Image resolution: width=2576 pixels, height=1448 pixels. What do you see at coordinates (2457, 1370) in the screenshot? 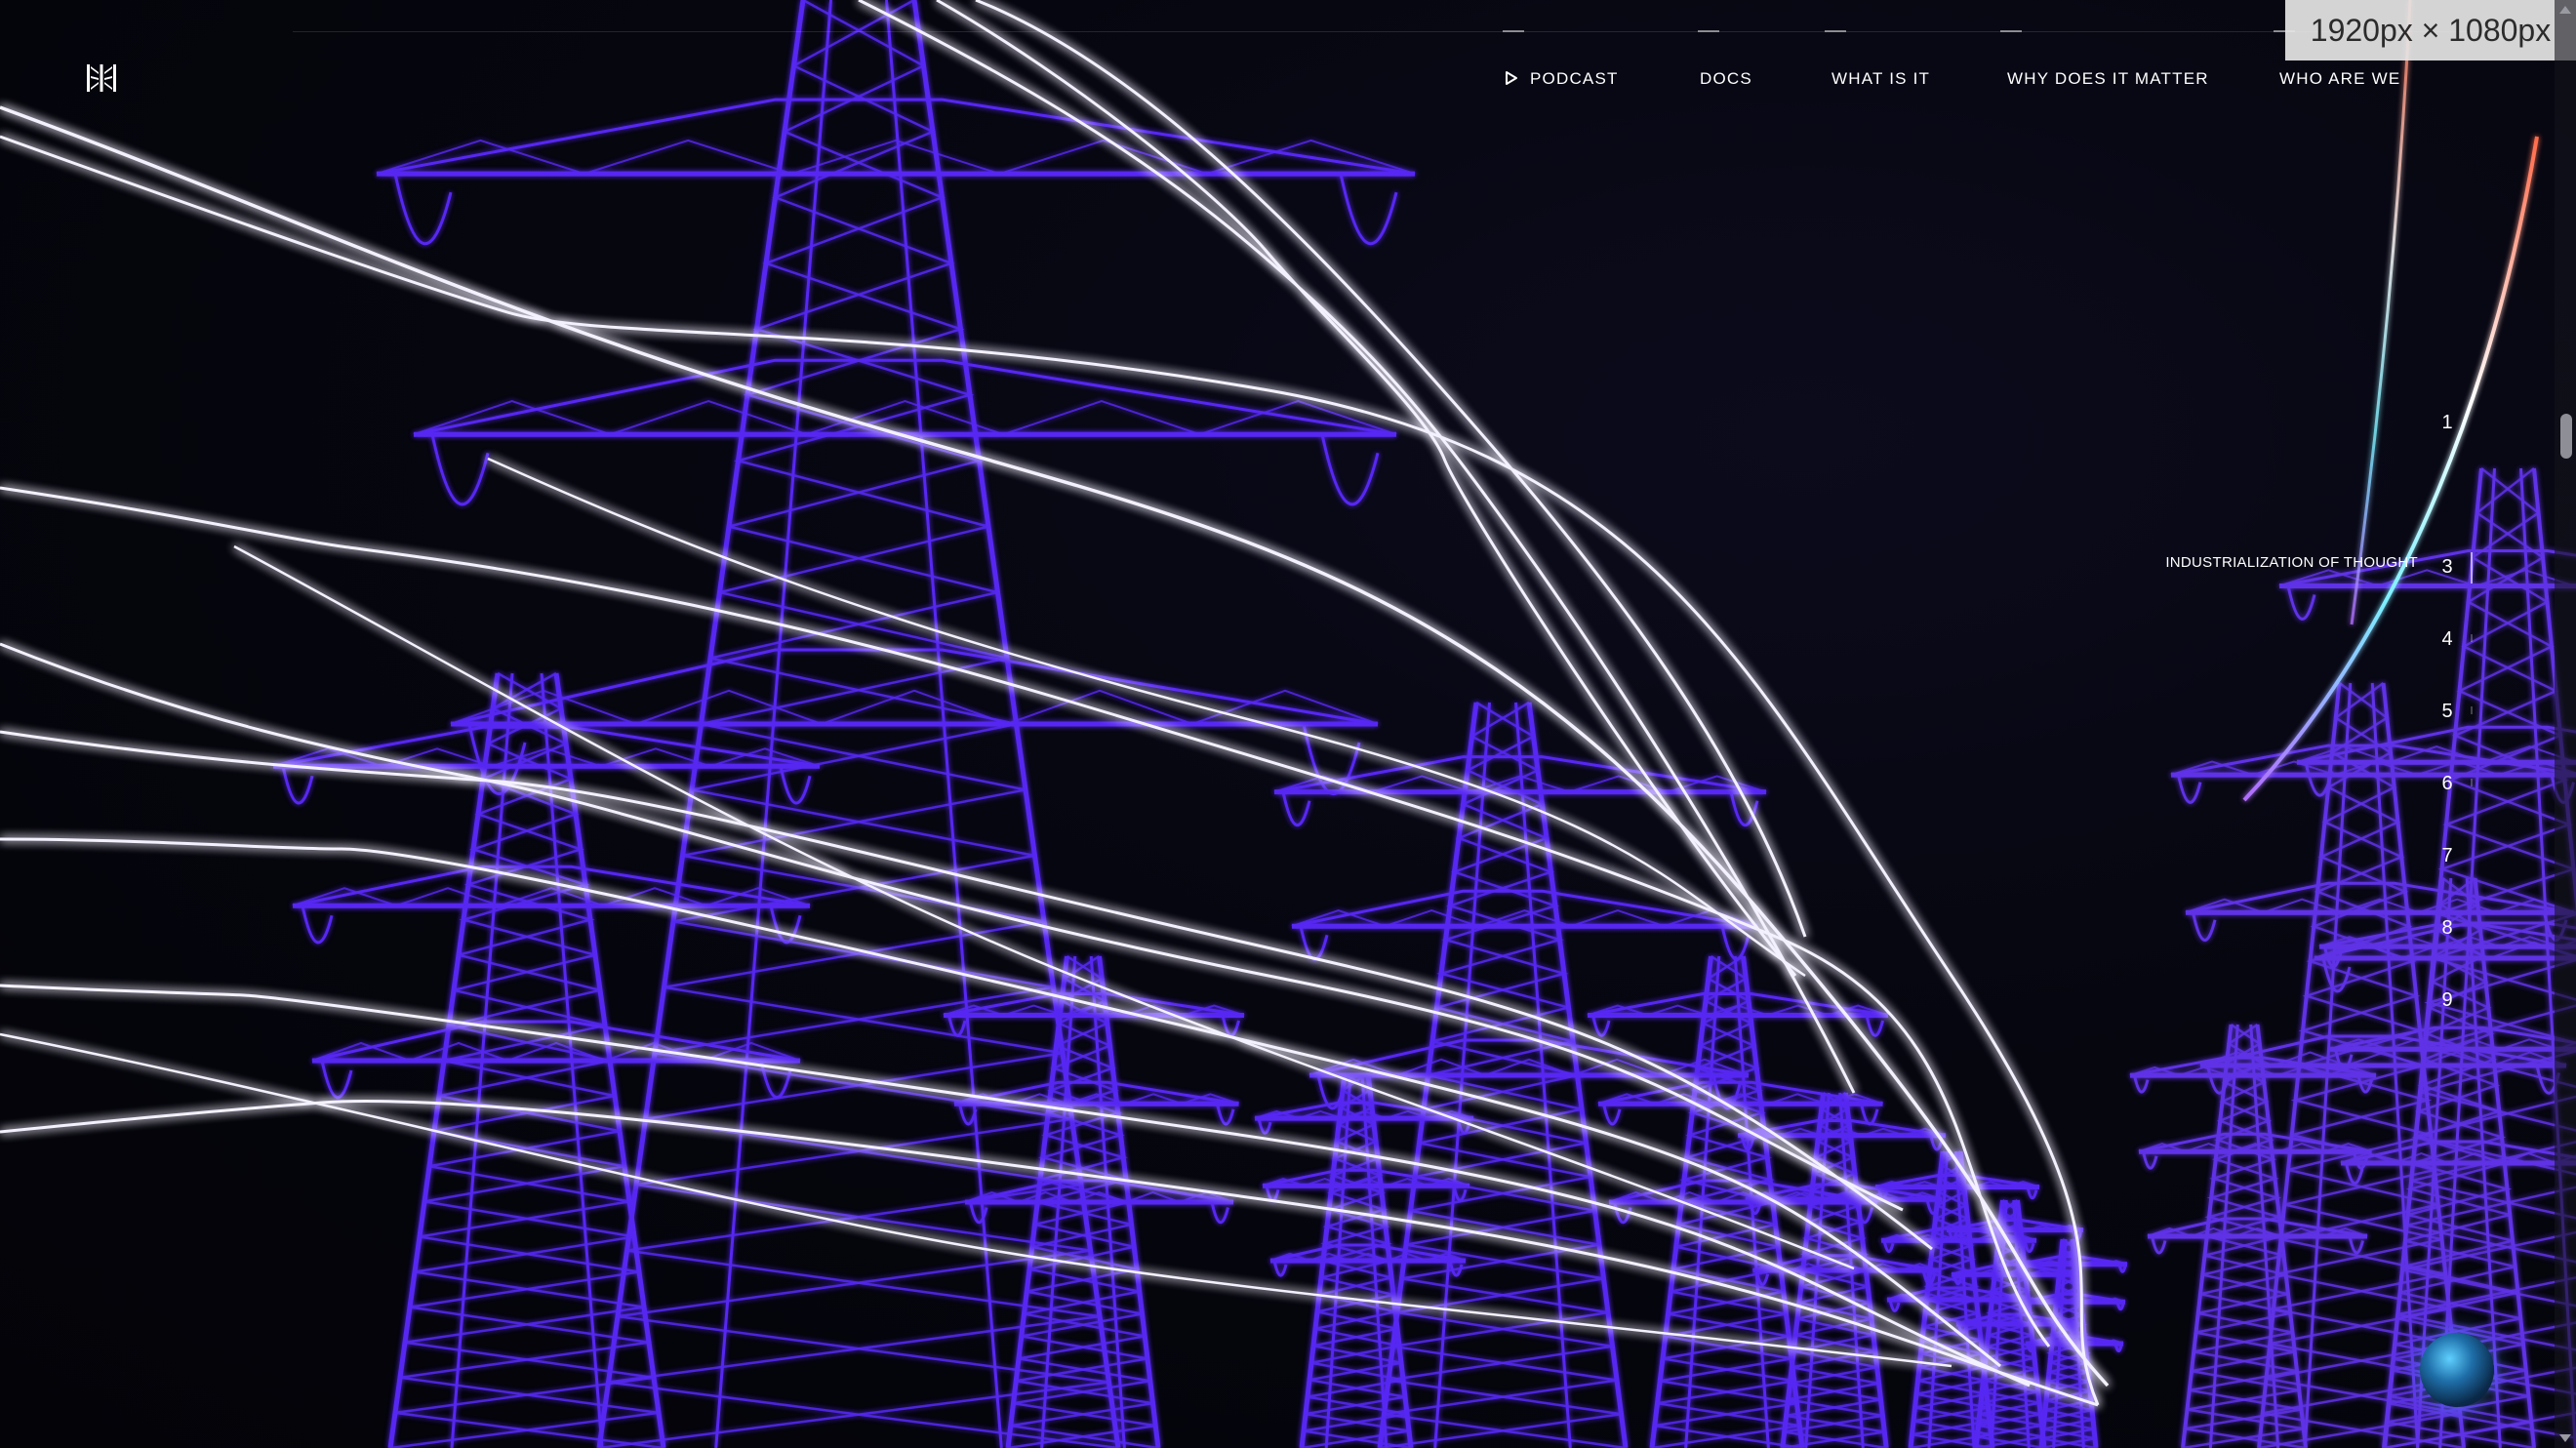
I see `globe-orb-icon` at bounding box center [2457, 1370].